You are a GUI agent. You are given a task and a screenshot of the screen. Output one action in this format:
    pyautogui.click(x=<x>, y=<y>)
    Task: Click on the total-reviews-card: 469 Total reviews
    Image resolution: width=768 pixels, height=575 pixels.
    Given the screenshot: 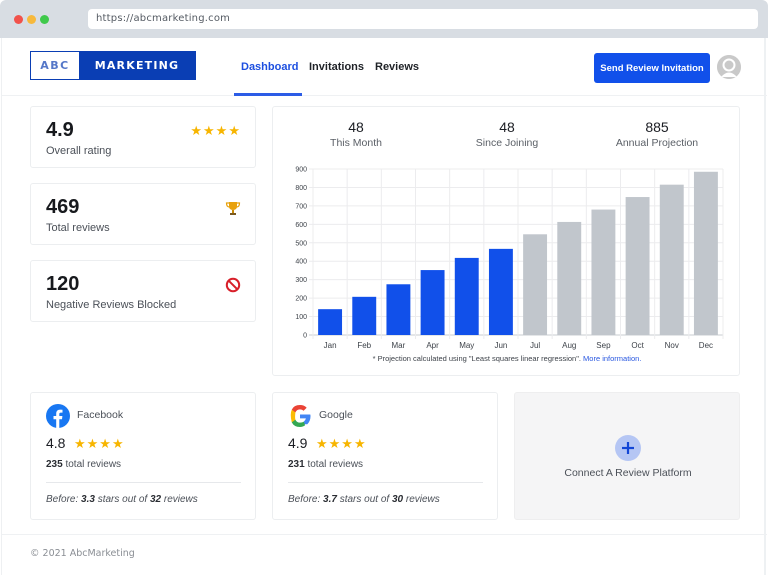 What is the action you would take?
    pyautogui.click(x=143, y=214)
    